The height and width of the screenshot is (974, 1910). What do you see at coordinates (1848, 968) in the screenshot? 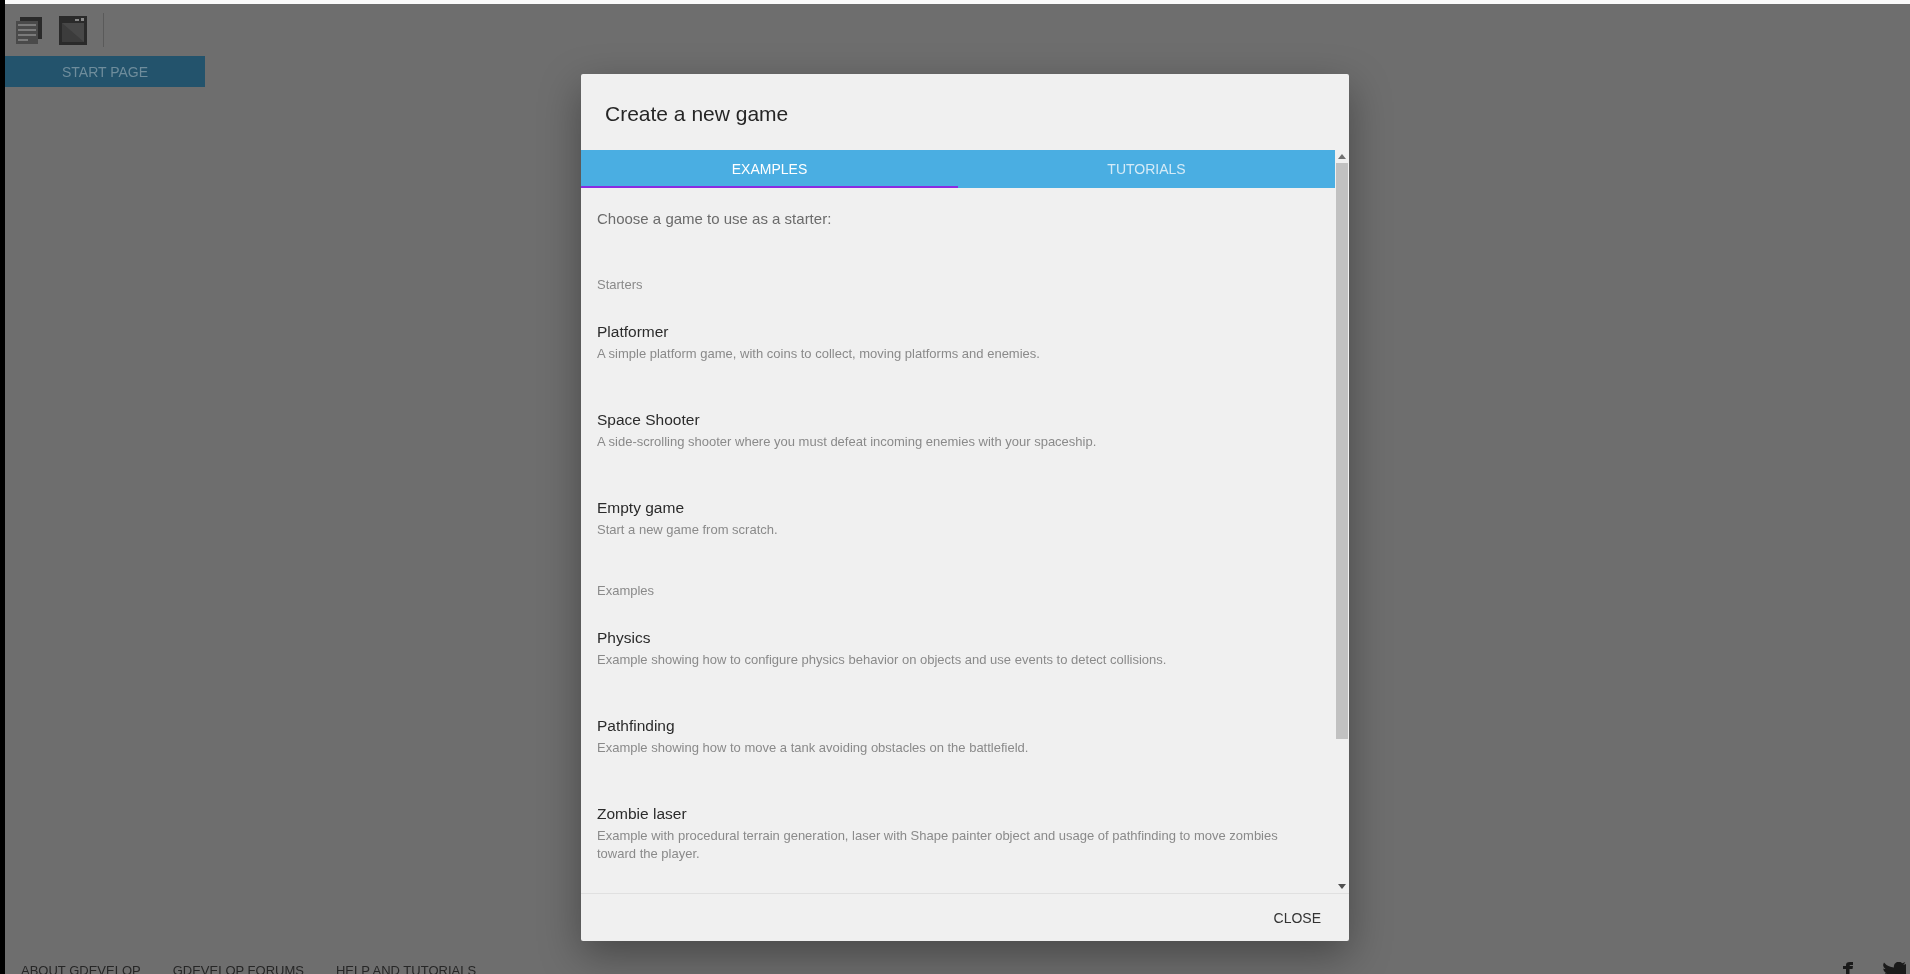
I see `facebook-icon` at bounding box center [1848, 968].